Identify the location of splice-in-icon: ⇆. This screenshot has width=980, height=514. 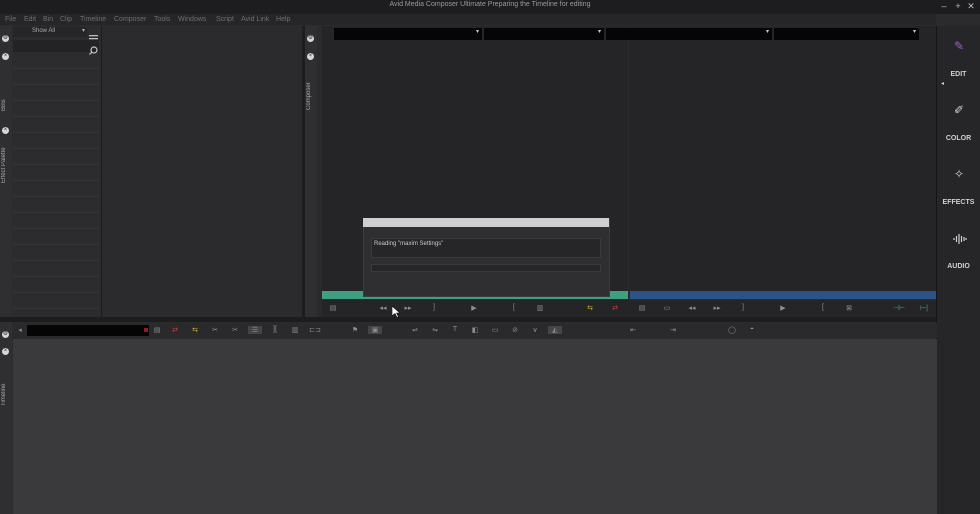
(590, 308).